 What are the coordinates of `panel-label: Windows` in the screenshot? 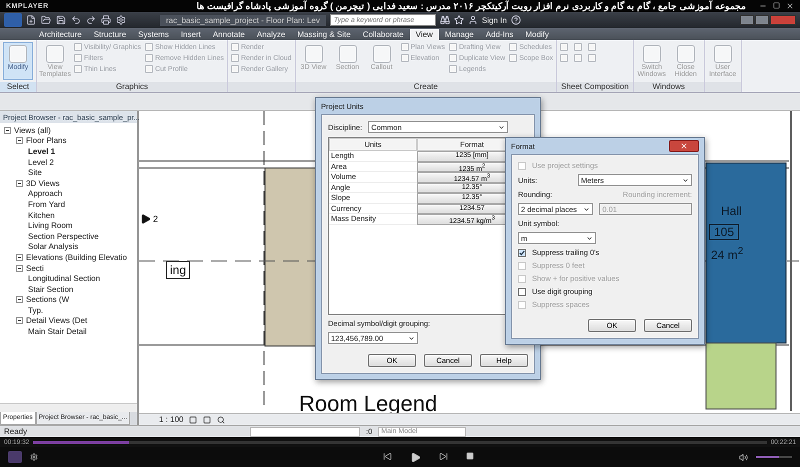 It's located at (669, 87).